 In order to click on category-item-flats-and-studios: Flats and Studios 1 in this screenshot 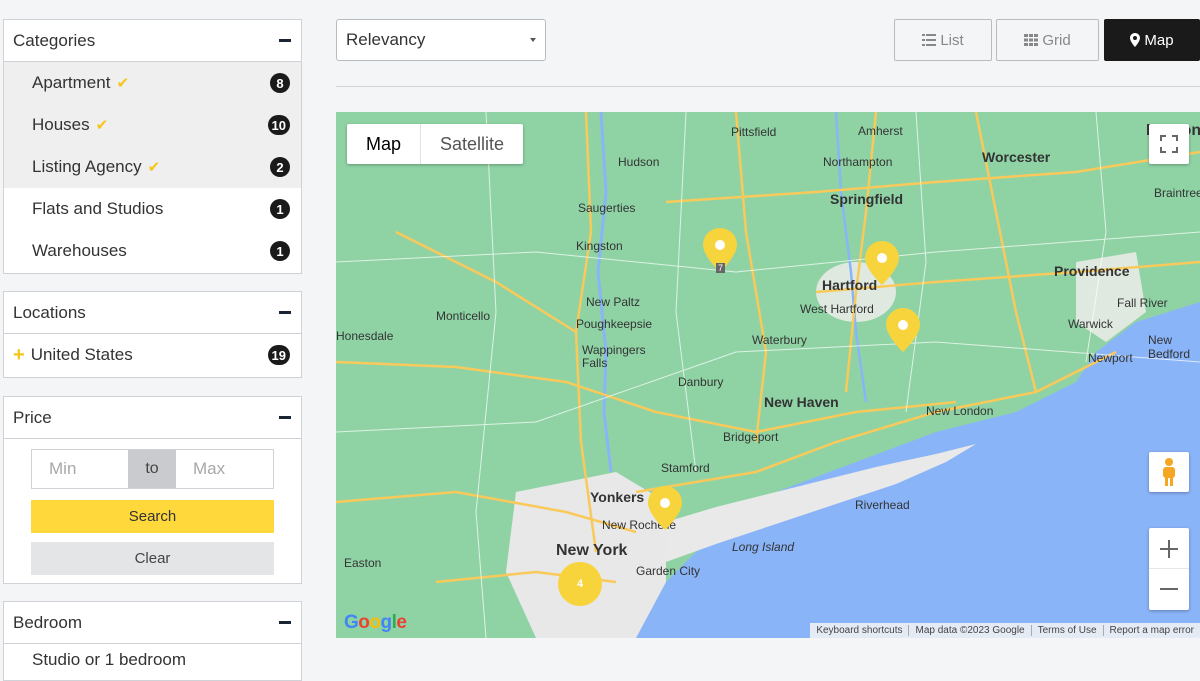, I will do `click(152, 209)`.